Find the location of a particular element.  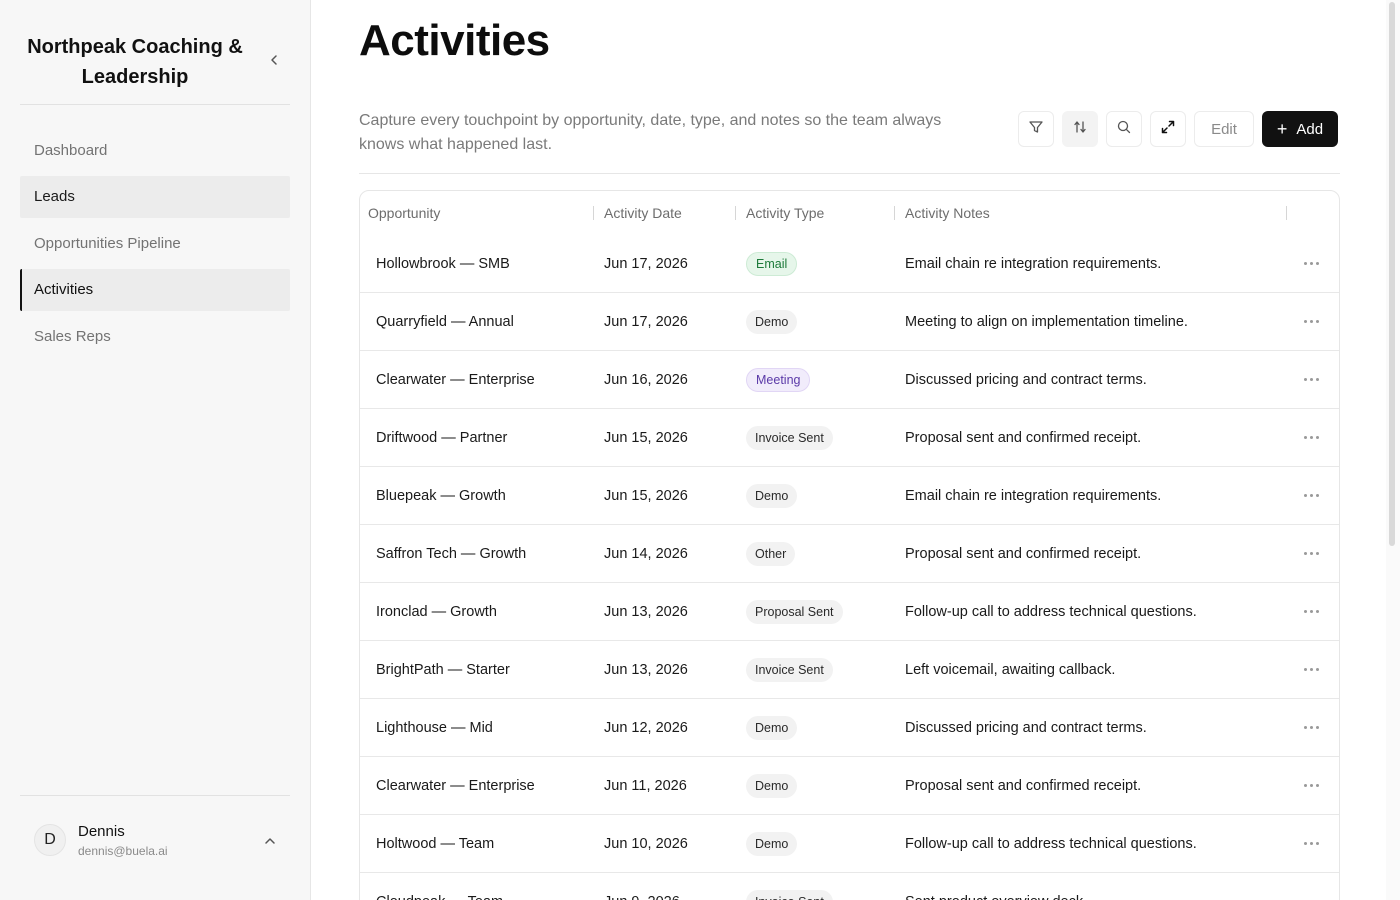

sort-button is located at coordinates (1080, 129).